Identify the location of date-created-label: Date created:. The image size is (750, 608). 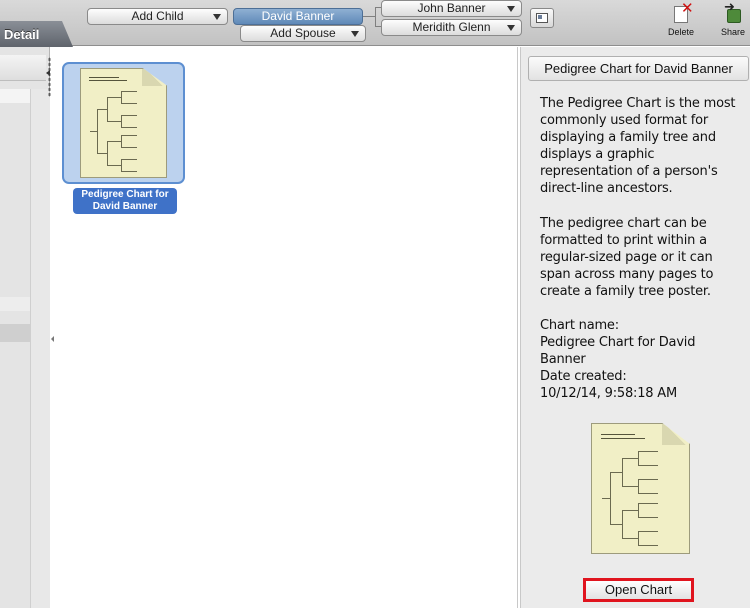
(583, 376).